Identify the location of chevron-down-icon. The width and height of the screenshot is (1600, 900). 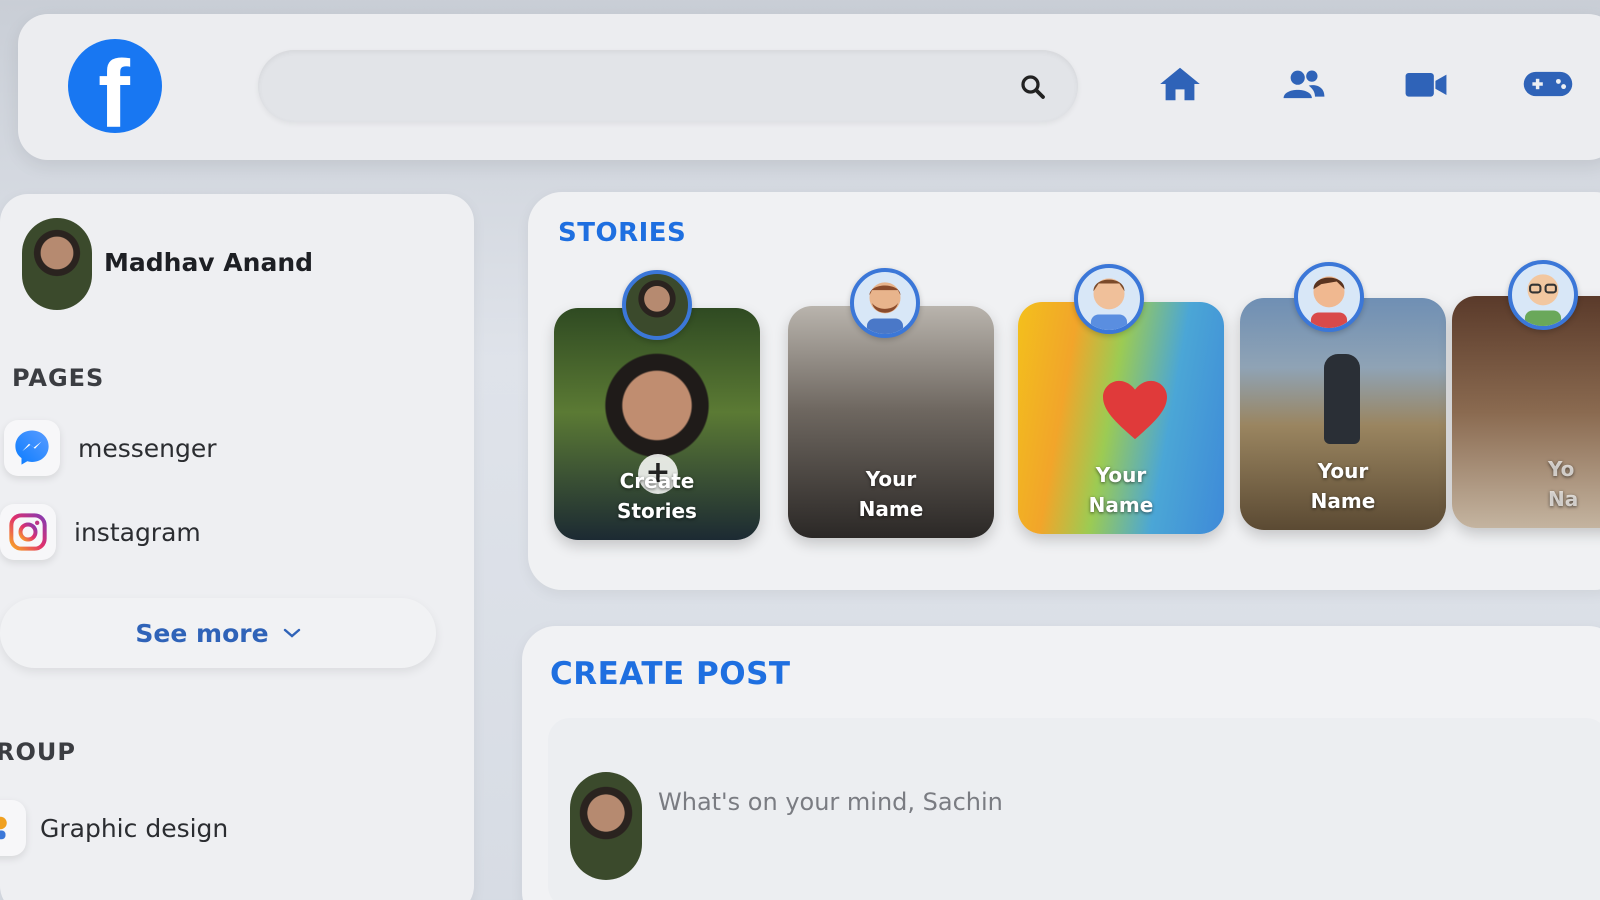
(291, 633).